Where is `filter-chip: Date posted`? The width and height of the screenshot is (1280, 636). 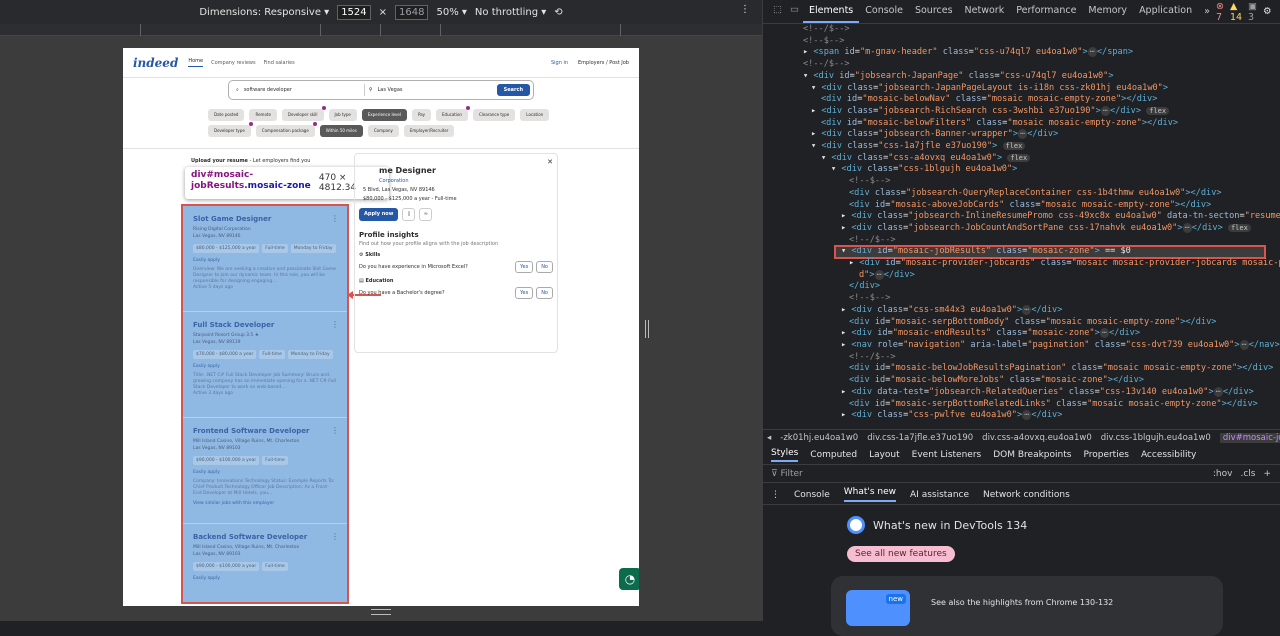 filter-chip: Date posted is located at coordinates (226, 115).